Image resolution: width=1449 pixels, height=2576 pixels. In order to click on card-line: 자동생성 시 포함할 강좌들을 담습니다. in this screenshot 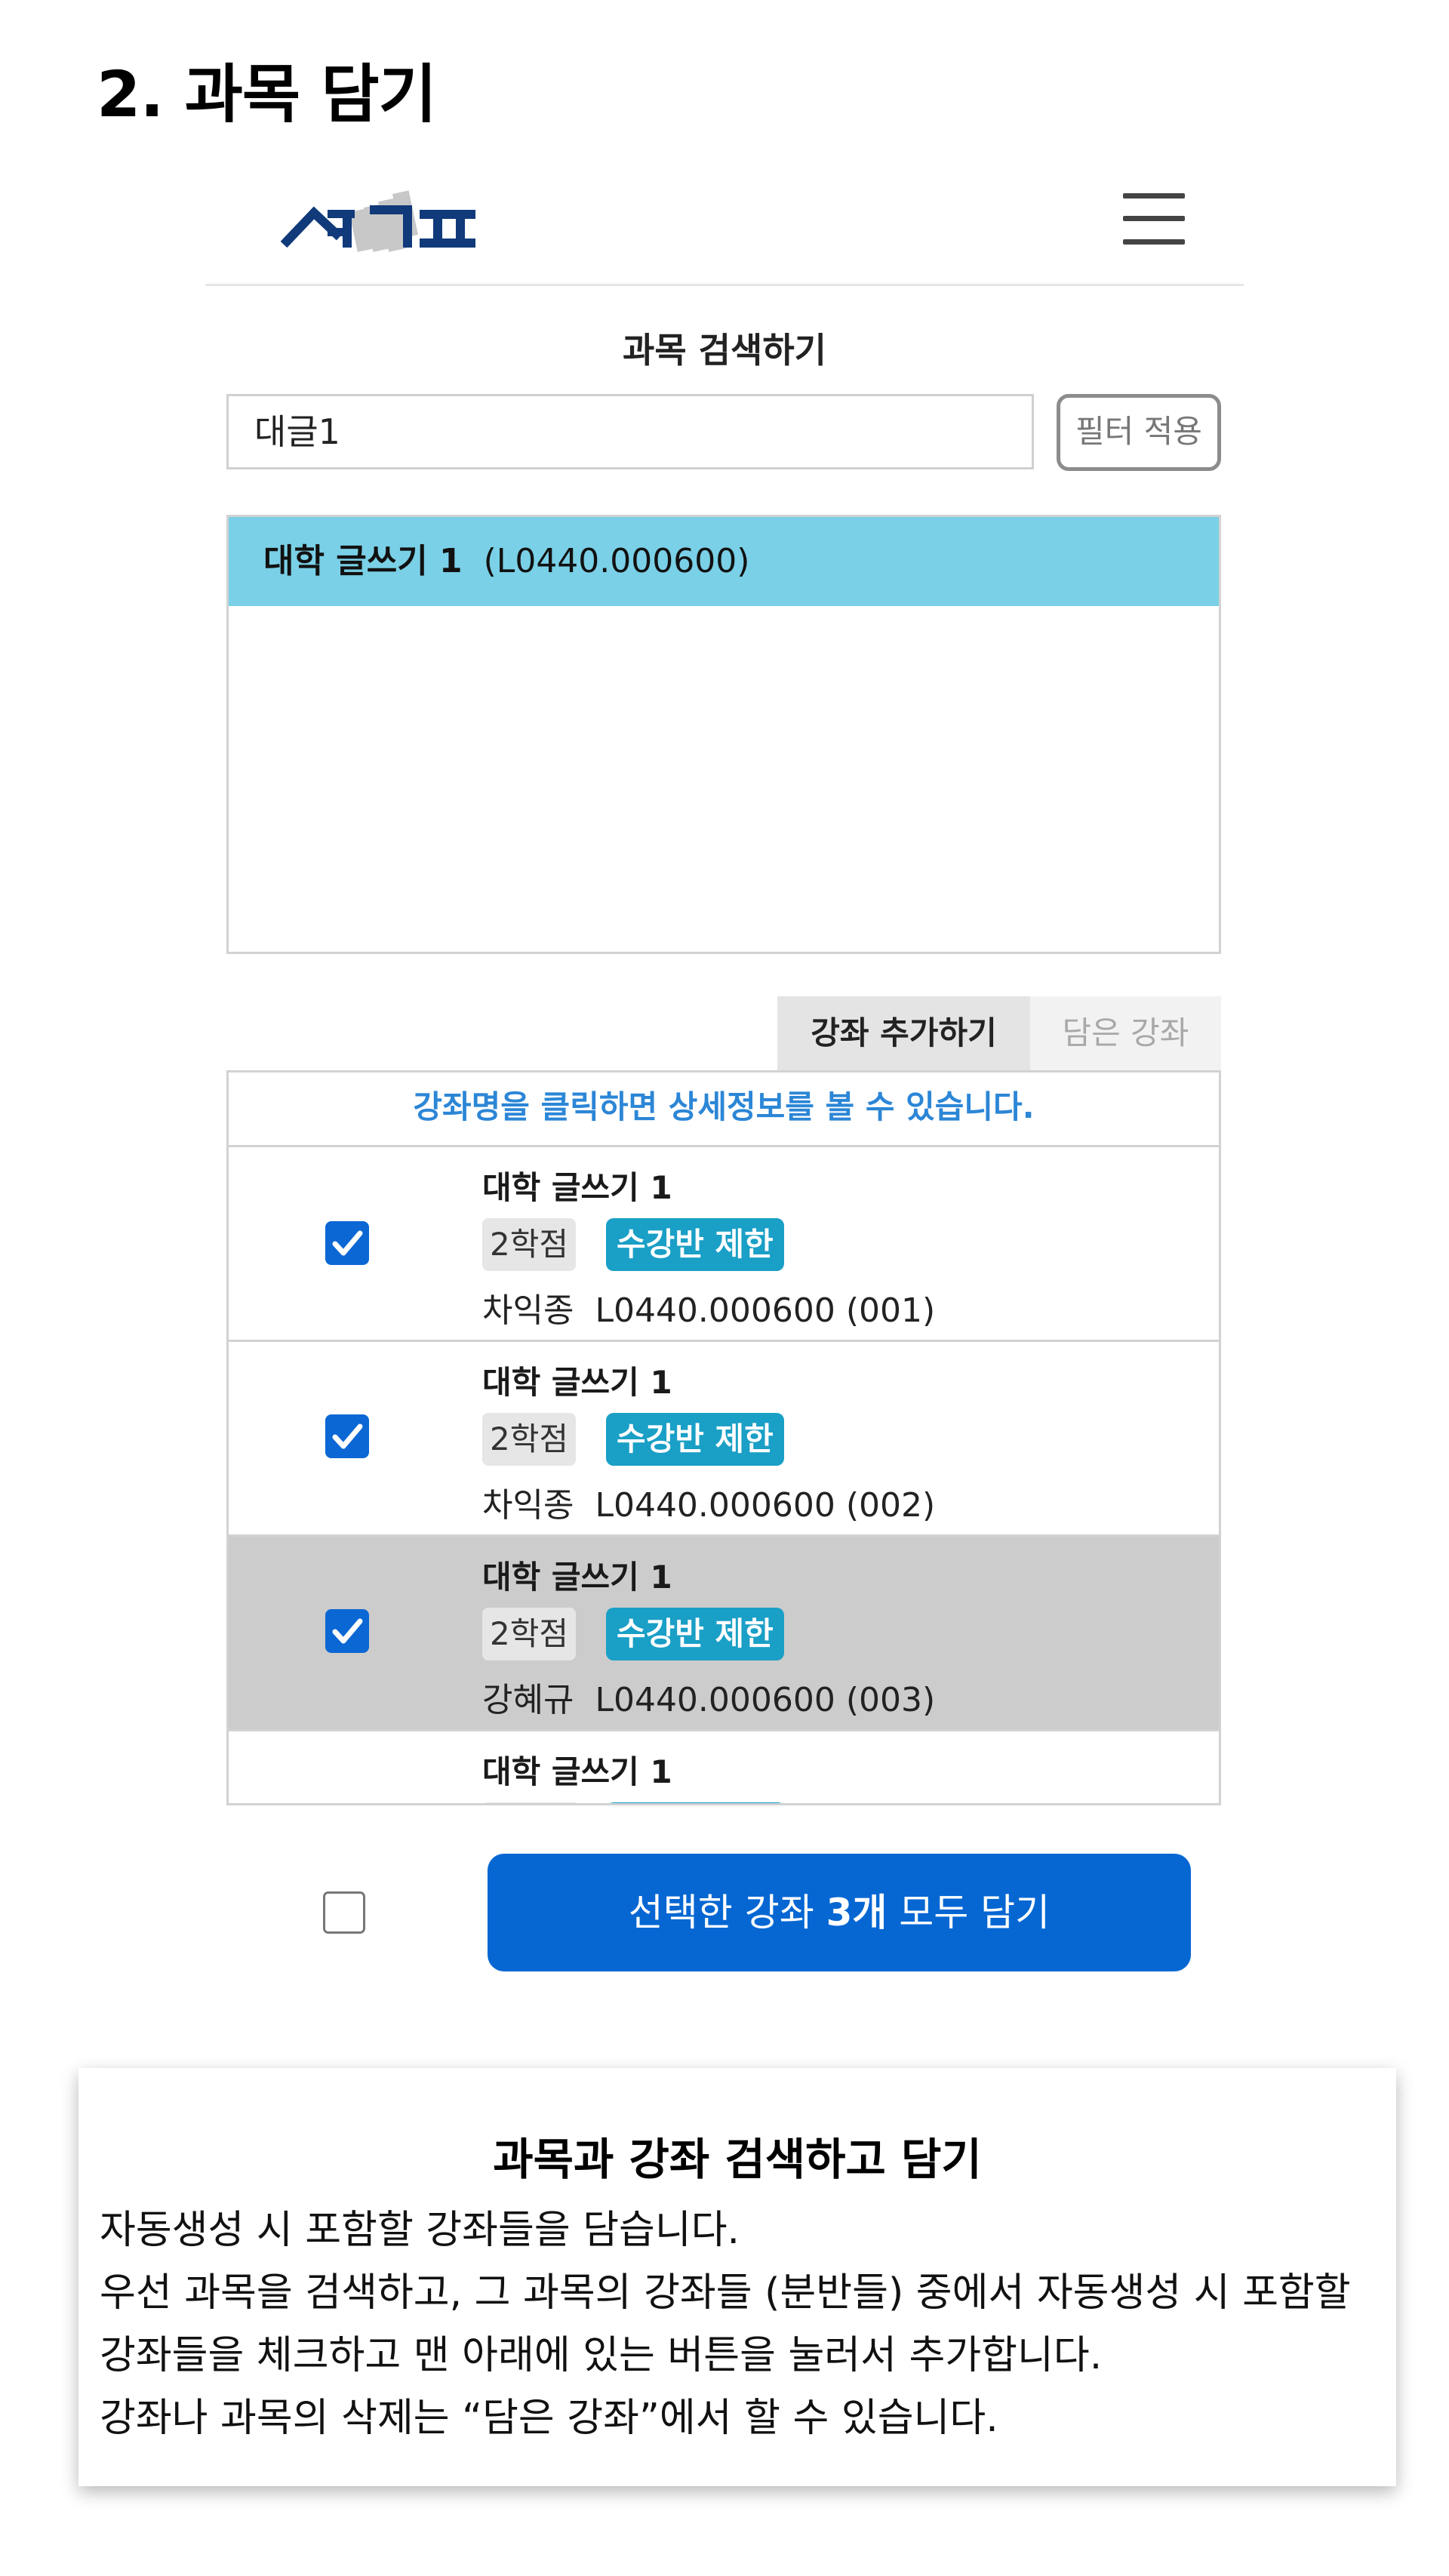, I will do `click(420, 2230)`.